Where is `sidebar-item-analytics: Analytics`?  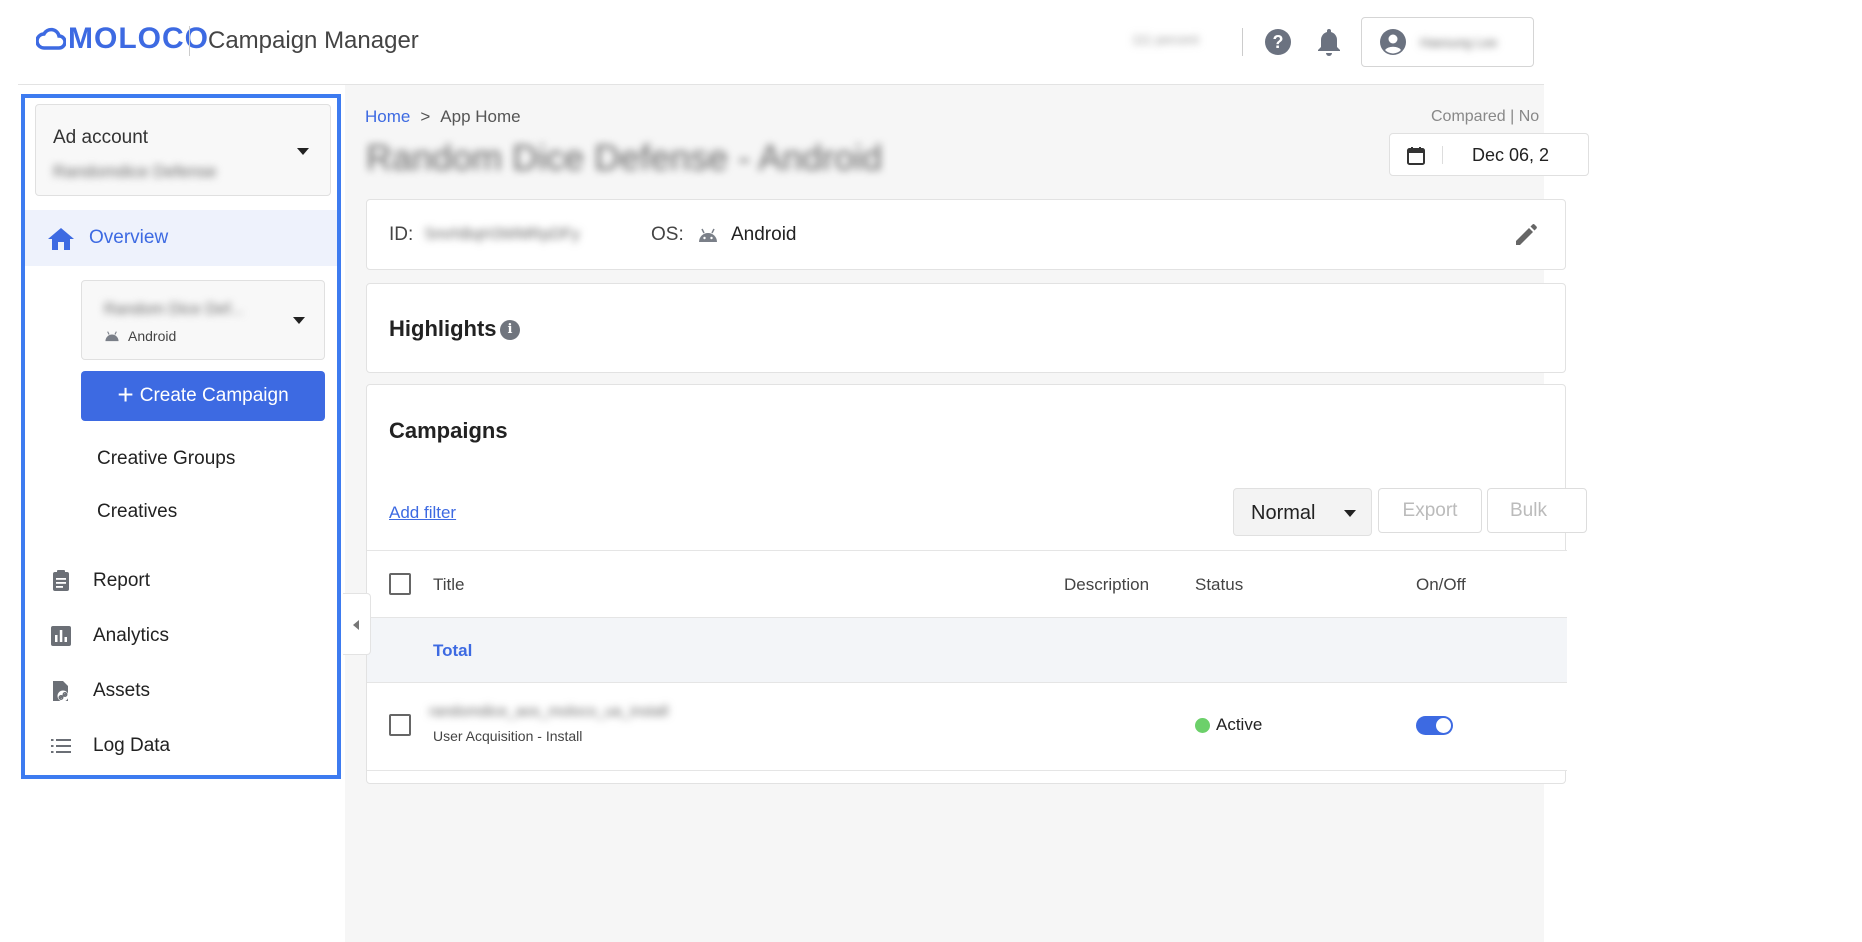 sidebar-item-analytics: Analytics is located at coordinates (109, 636).